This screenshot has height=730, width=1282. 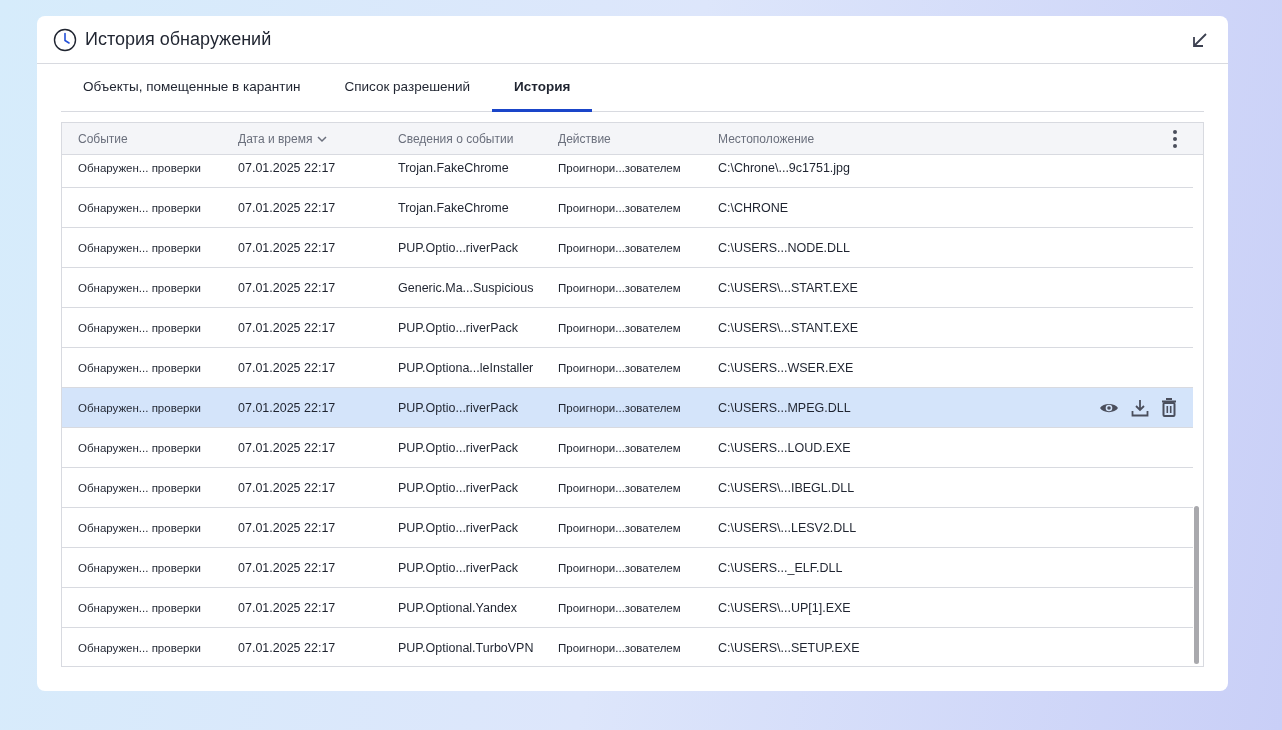 What do you see at coordinates (1196, 585) in the screenshot?
I see `scrollbar-thumb` at bounding box center [1196, 585].